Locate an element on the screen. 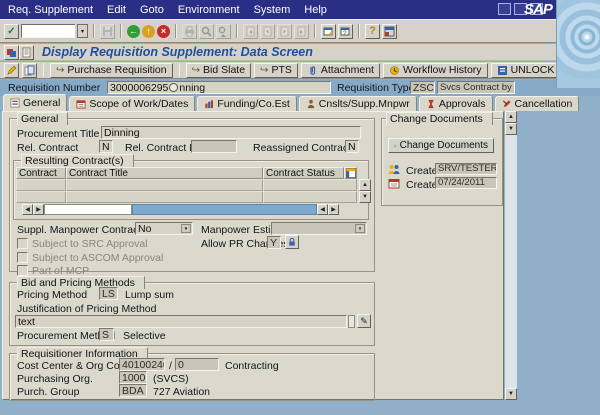  services-for-object-icon is located at coordinates (26, 52).